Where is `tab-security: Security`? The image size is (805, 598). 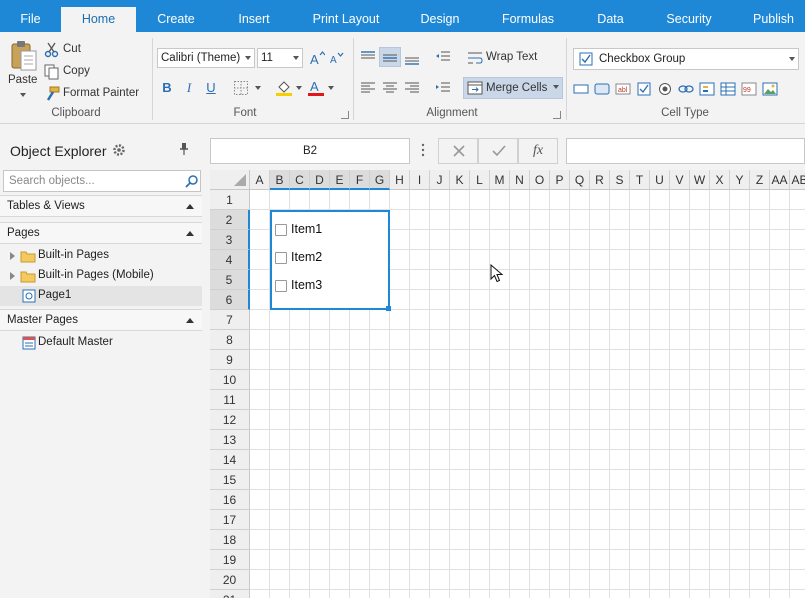 tab-security: Security is located at coordinates (689, 19).